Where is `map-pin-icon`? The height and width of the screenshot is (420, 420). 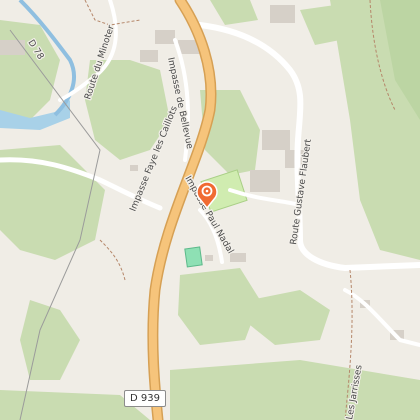
map-pin-icon is located at coordinates (207, 195).